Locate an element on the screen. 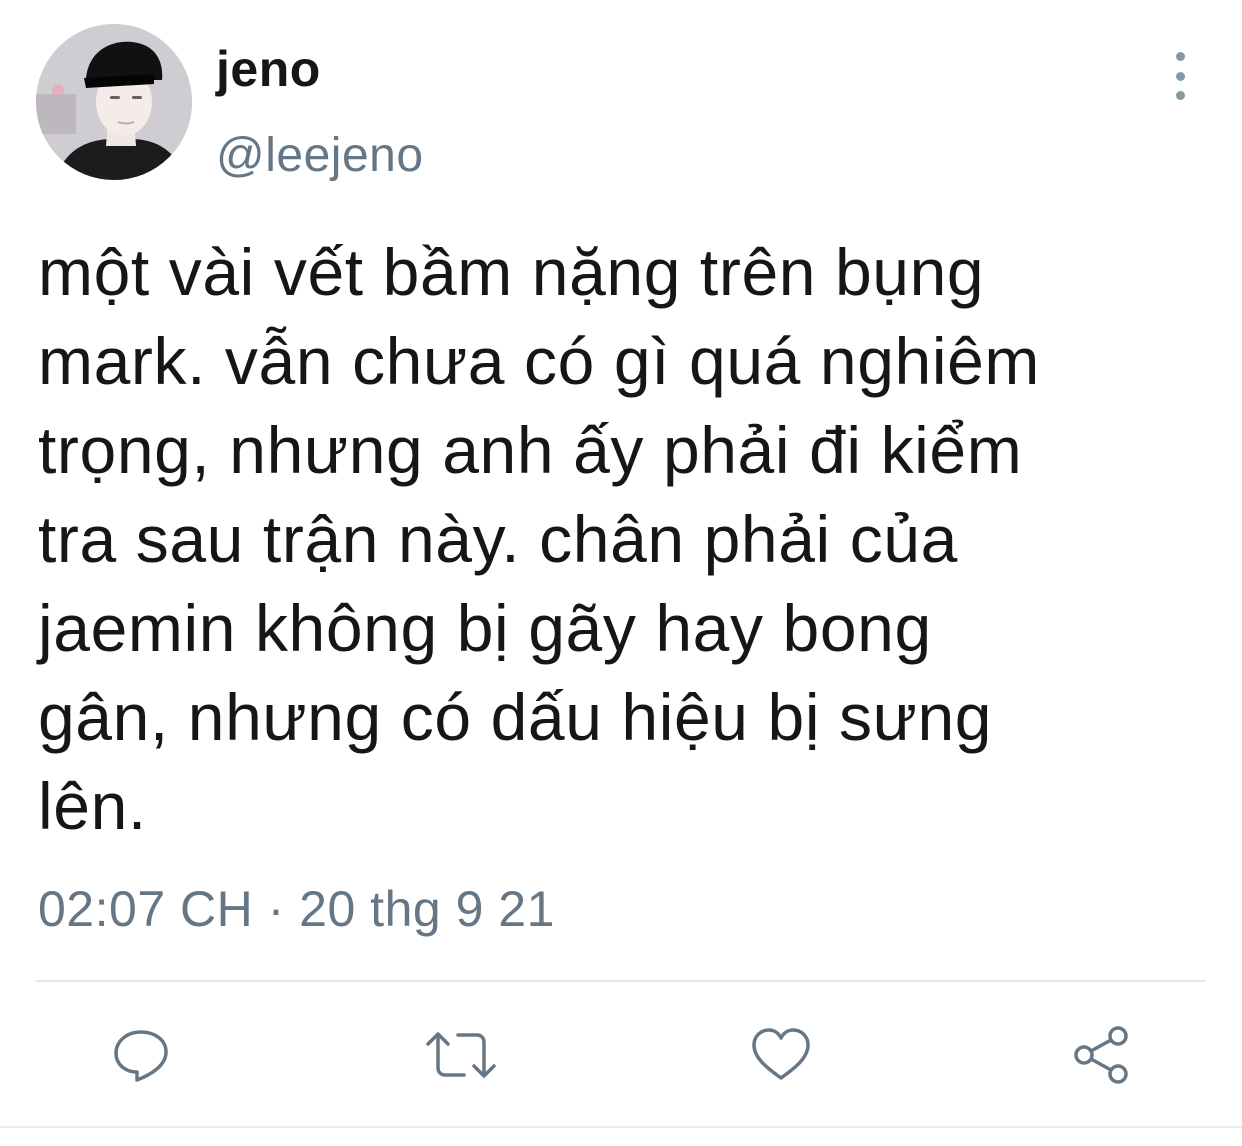 The image size is (1242, 1146). retweet-button is located at coordinates (461, 1055).